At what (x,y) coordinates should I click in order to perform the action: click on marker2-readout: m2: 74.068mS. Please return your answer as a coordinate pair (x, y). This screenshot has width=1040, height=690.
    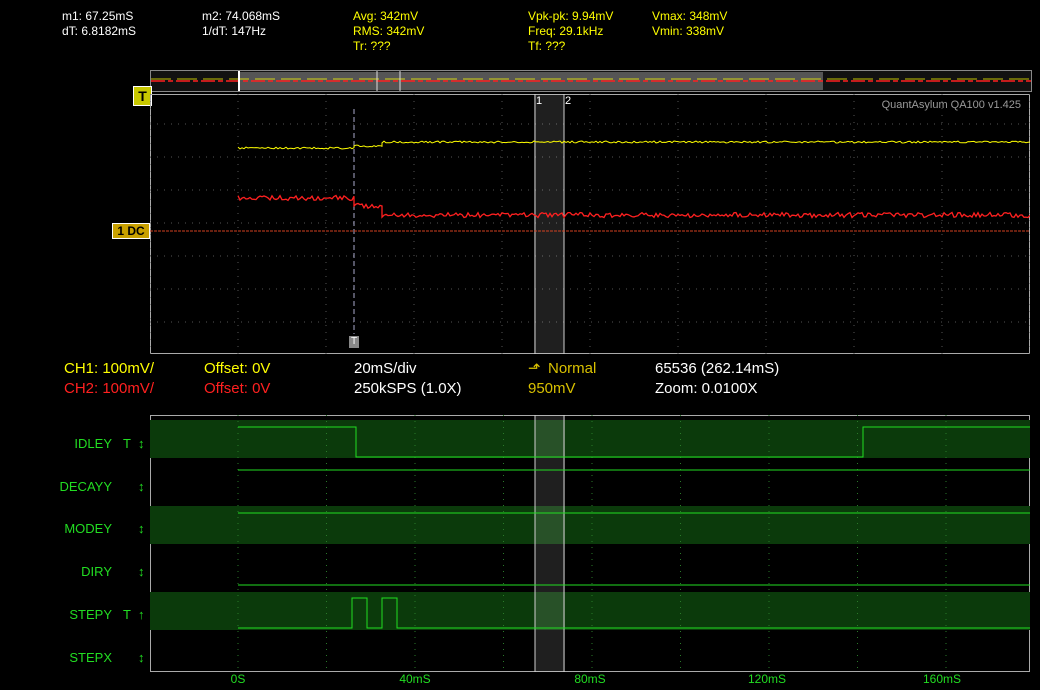
    Looking at the image, I should click on (241, 16).